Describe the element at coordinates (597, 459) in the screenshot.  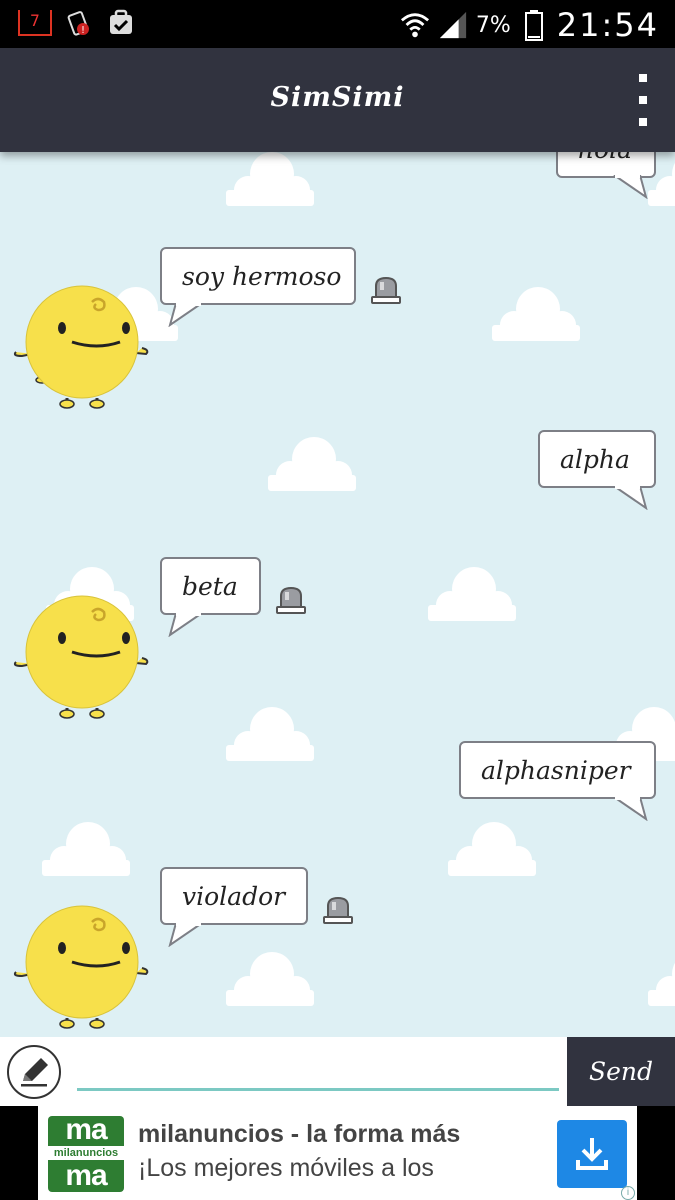
I see `user-message-bubble: alpha` at that location.